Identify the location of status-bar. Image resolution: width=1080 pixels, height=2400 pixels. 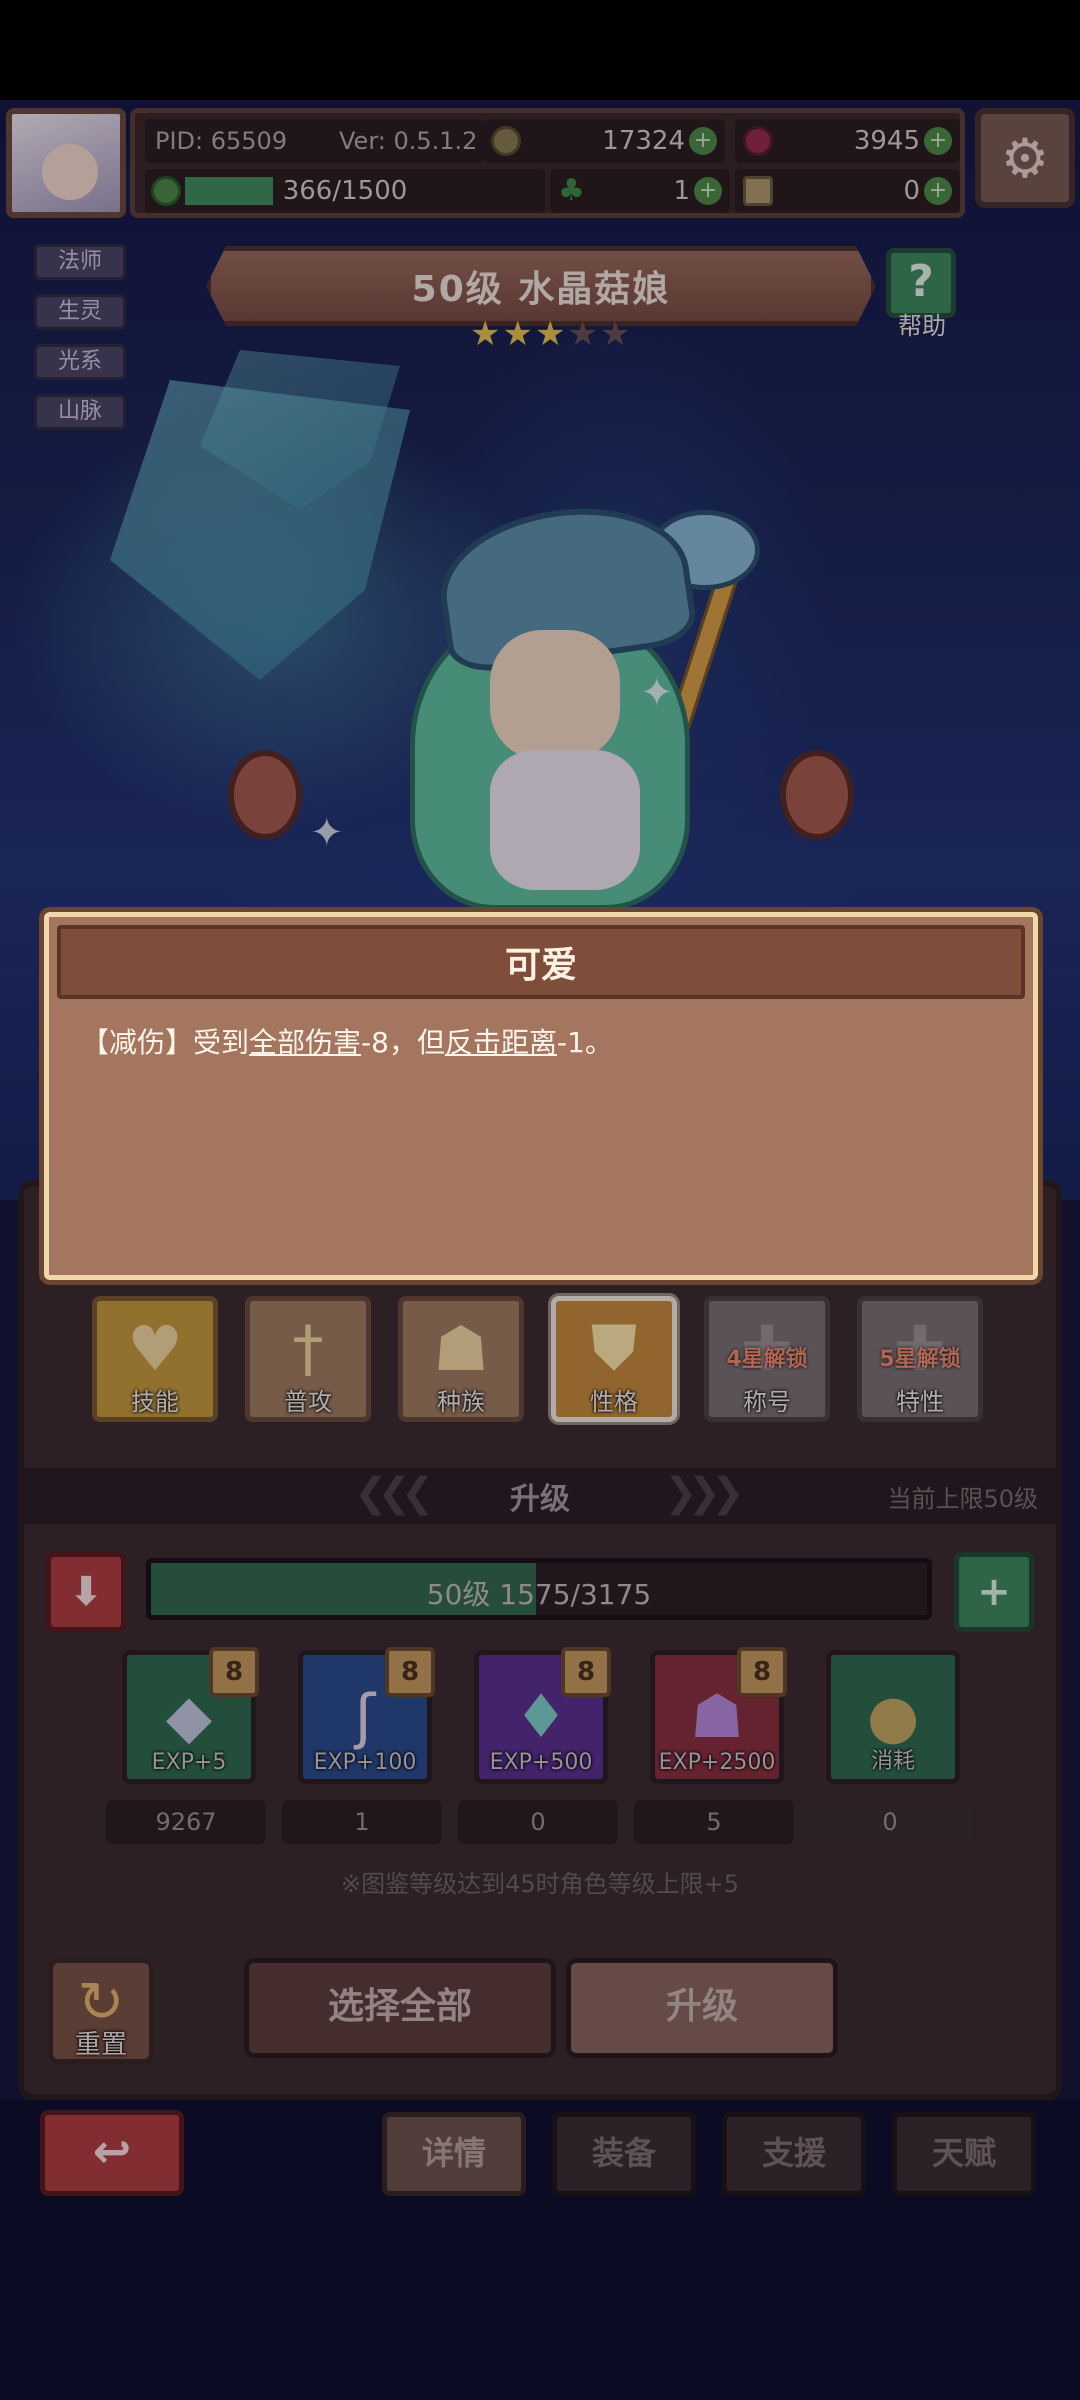
(540, 50).